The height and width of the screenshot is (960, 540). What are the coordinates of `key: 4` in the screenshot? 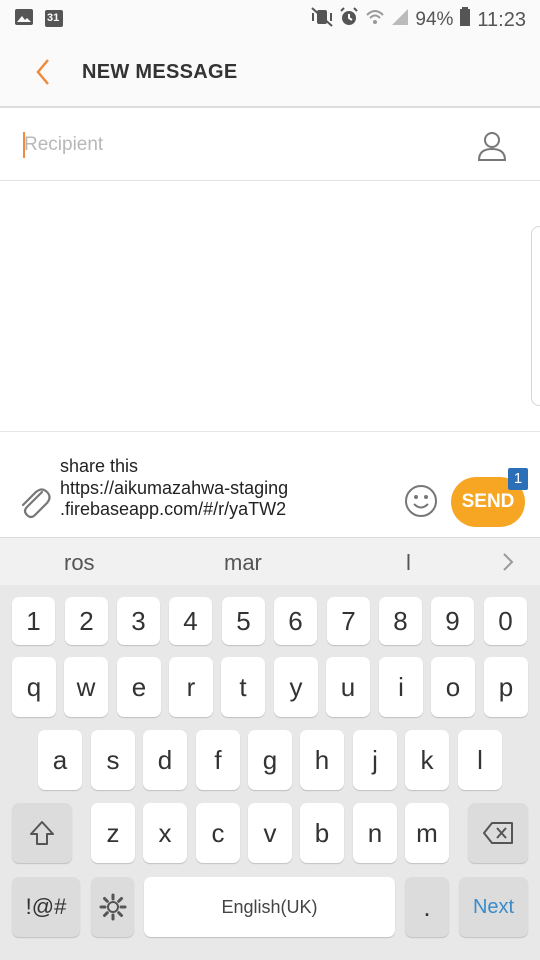 It's located at (190, 621).